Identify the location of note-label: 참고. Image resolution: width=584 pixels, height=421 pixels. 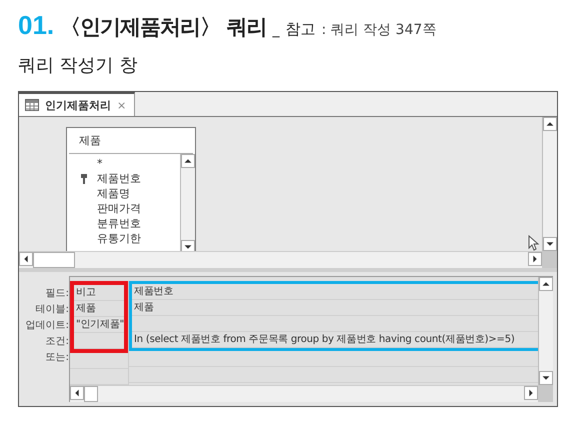
(300, 29).